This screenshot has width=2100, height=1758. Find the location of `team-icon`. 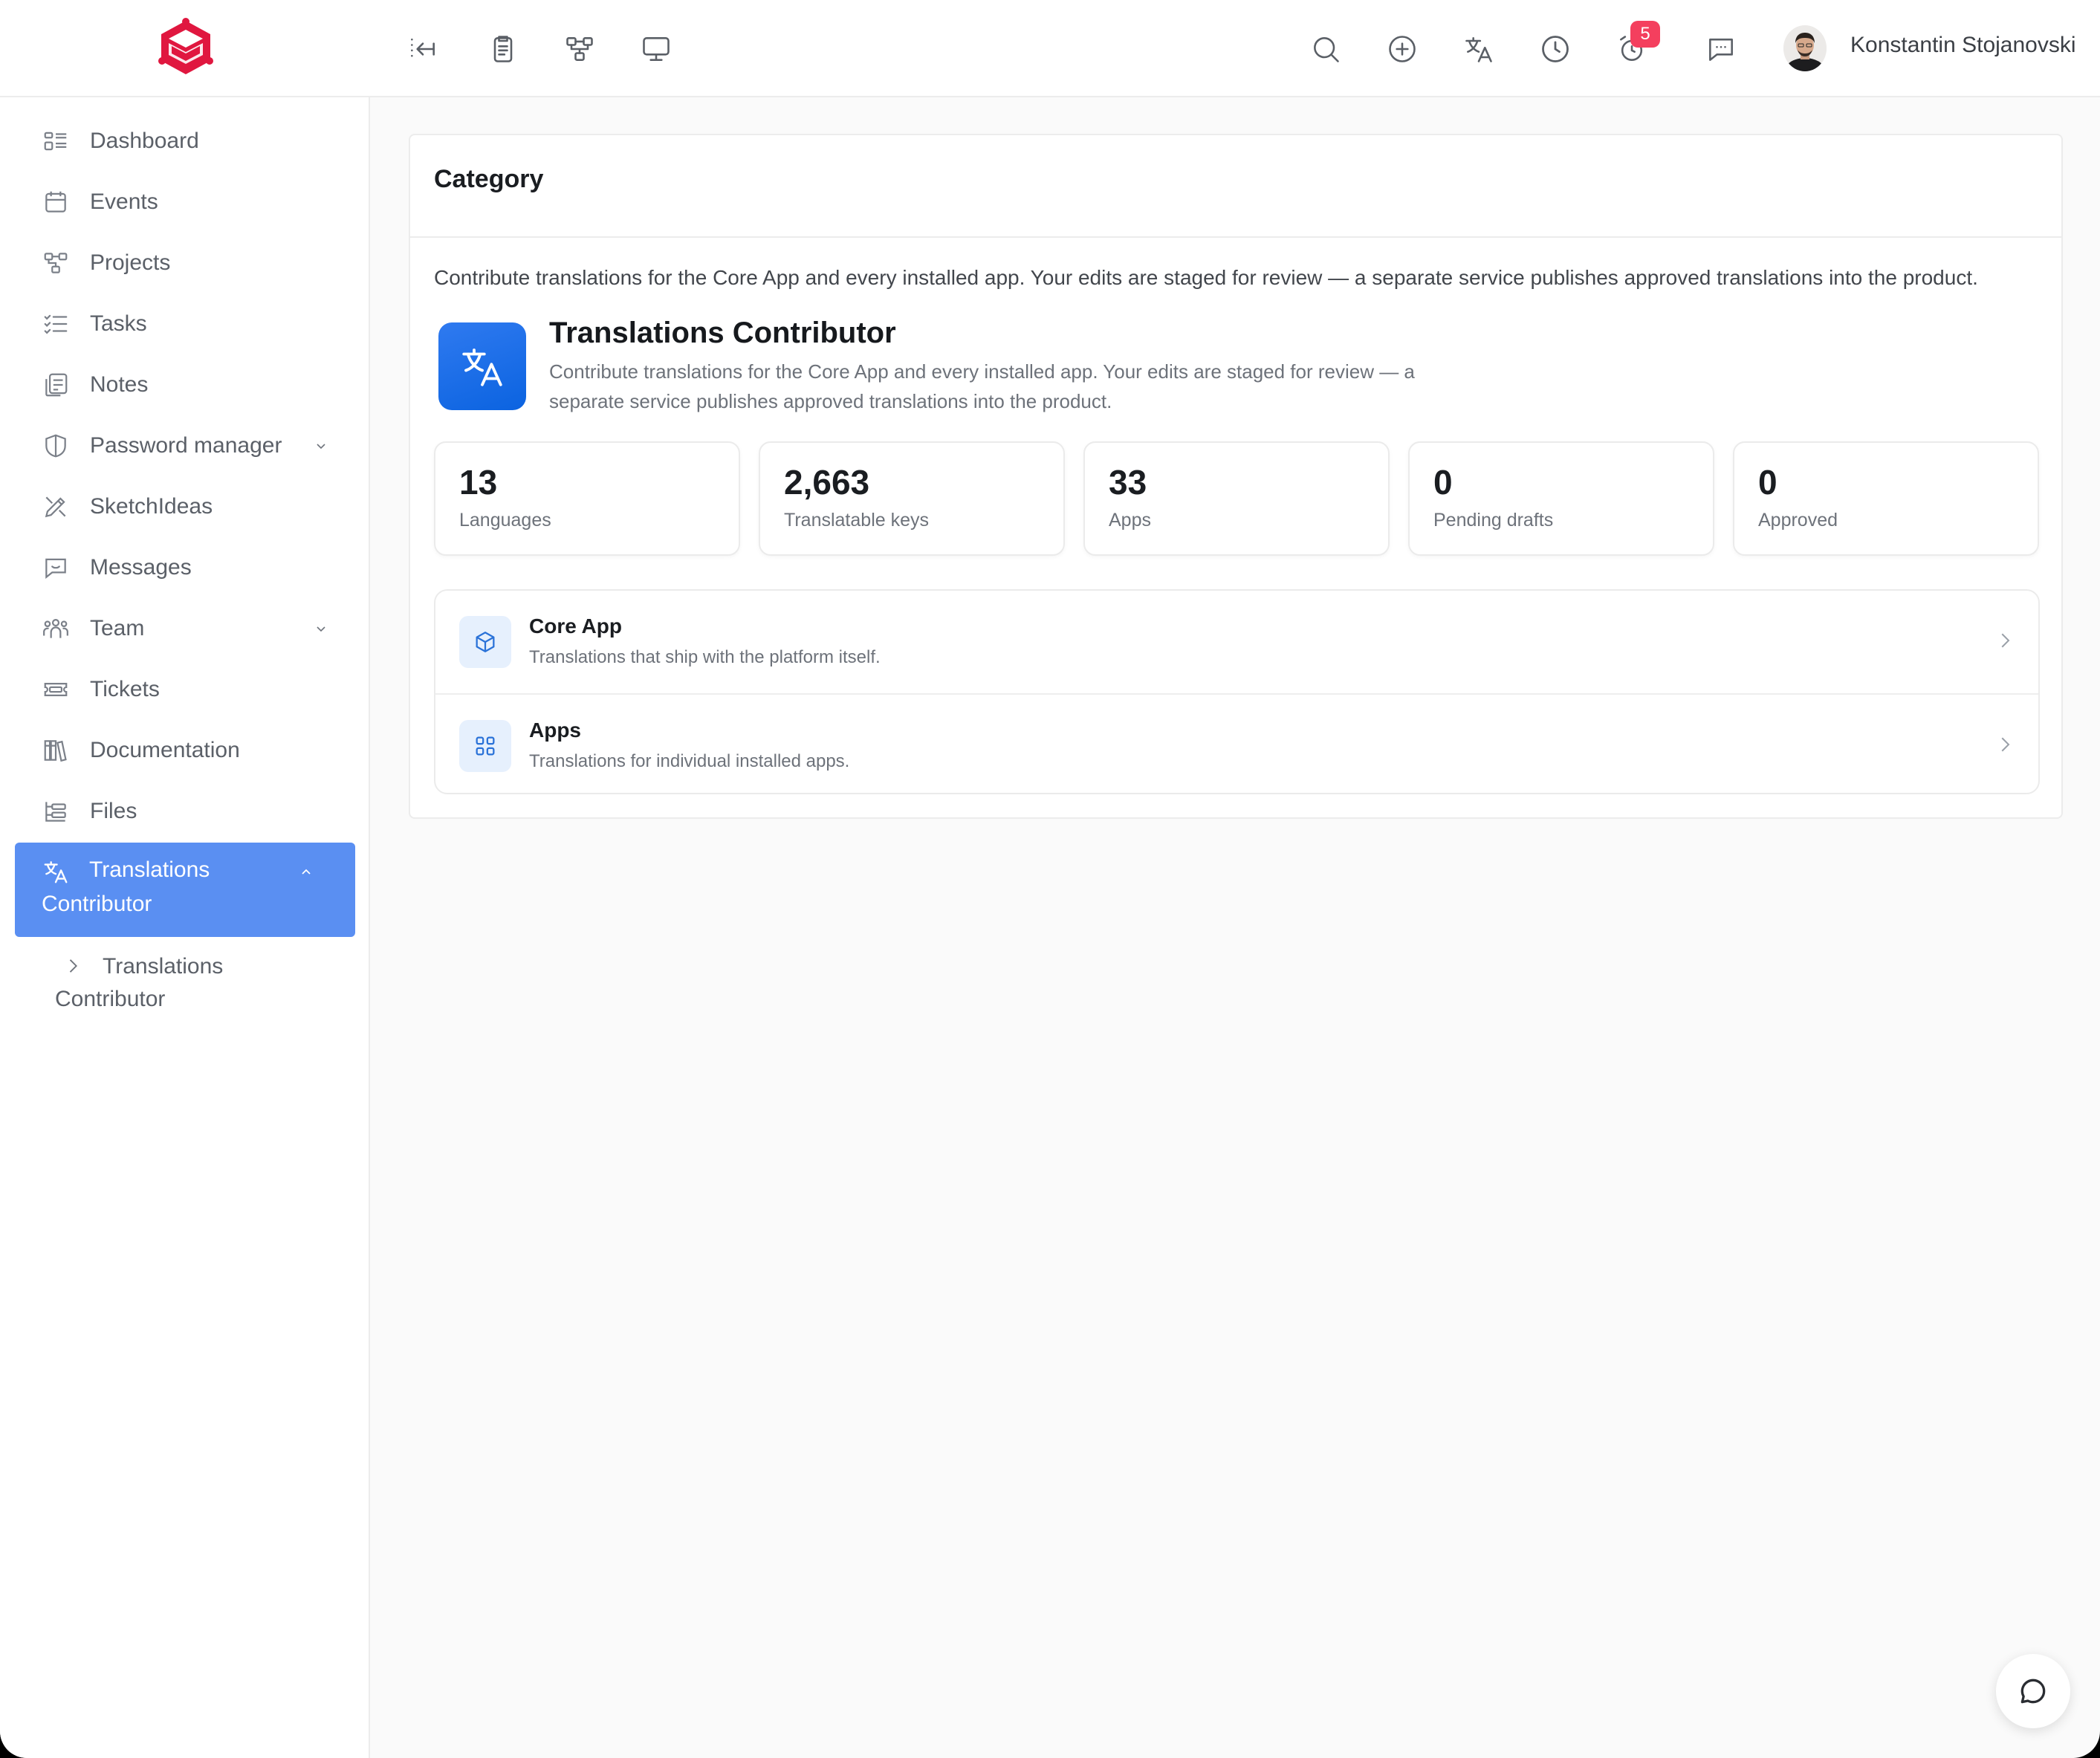

team-icon is located at coordinates (56, 628).